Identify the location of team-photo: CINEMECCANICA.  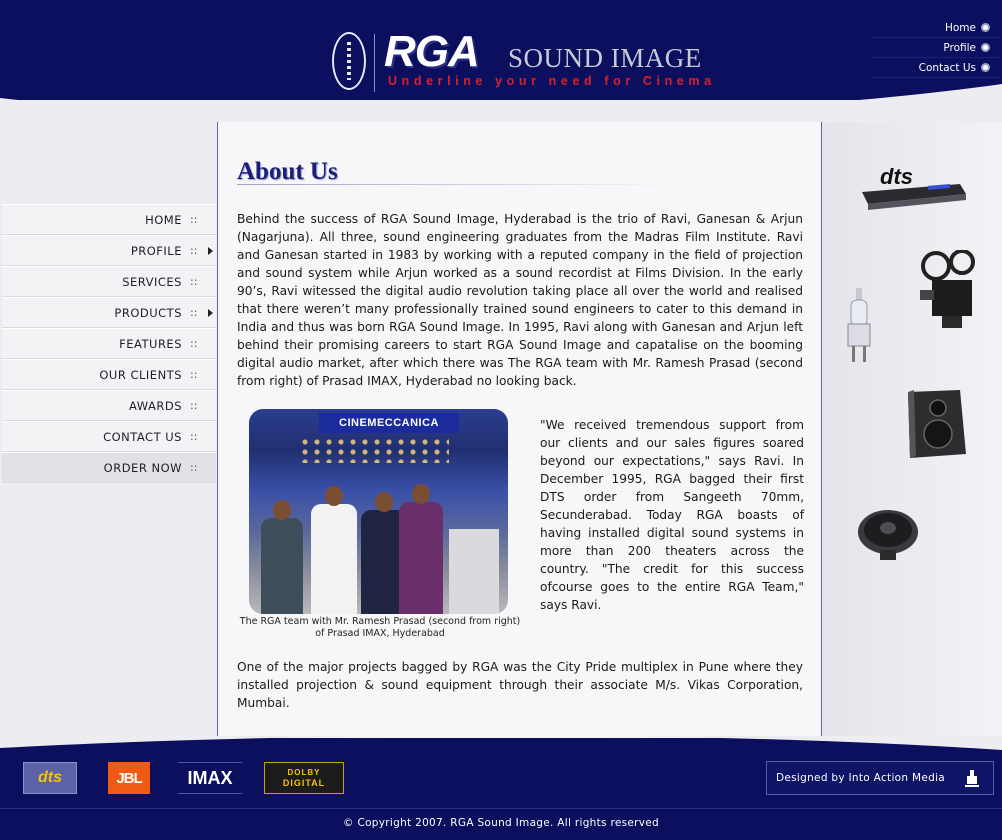
(378, 511).